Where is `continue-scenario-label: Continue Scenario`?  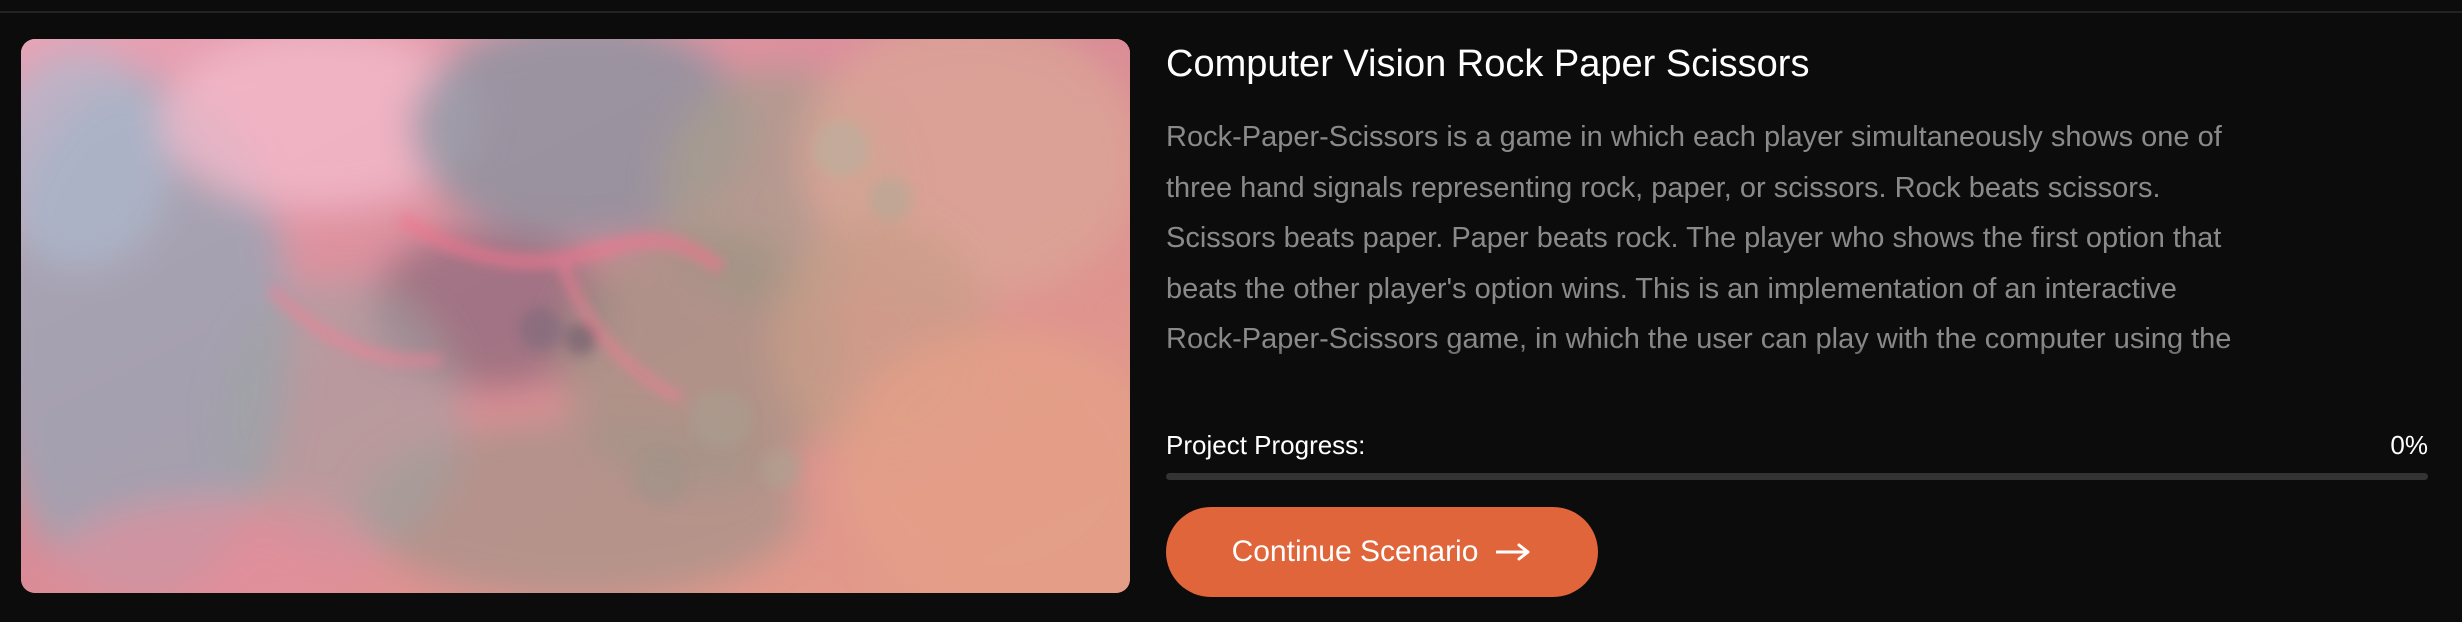
continue-scenario-label: Continue Scenario is located at coordinates (1355, 551).